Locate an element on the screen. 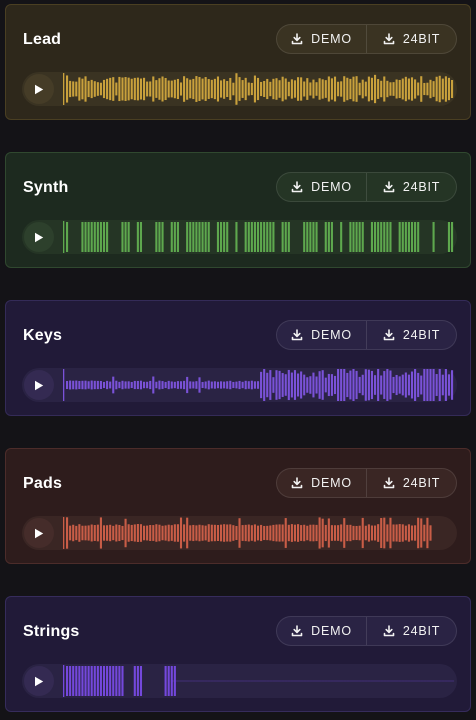 Image resolution: width=476 pixels, height=720 pixels. download-icon is located at coordinates (297, 483).